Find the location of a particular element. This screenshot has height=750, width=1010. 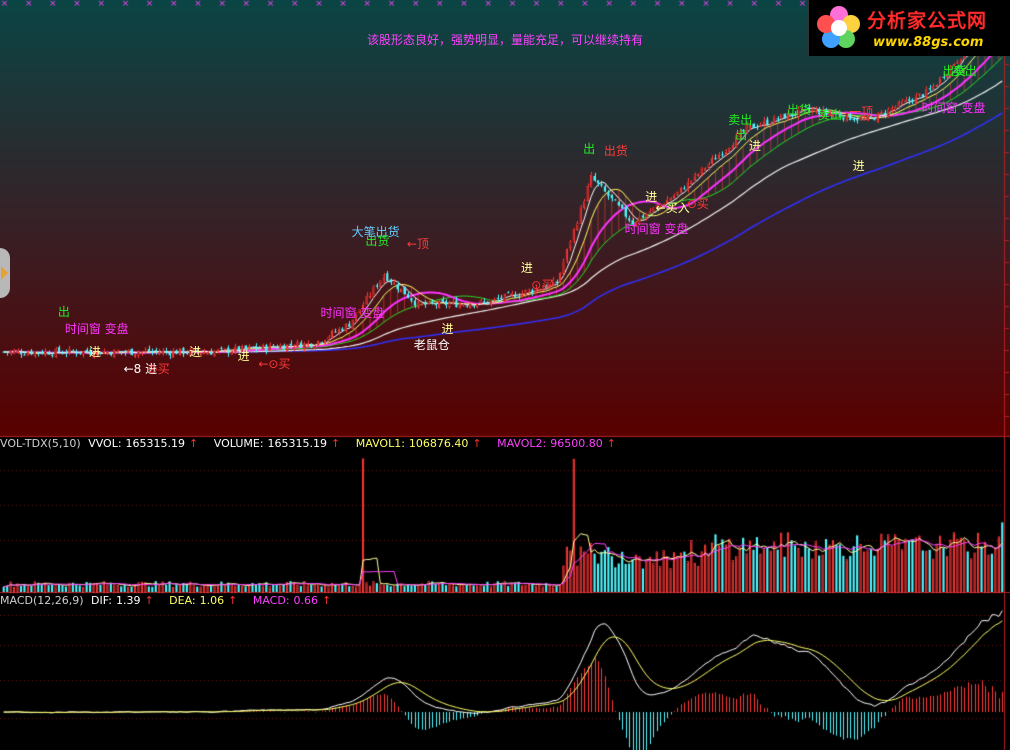

macd-indicator-name: MACD(12,26,9) is located at coordinates (42, 600).